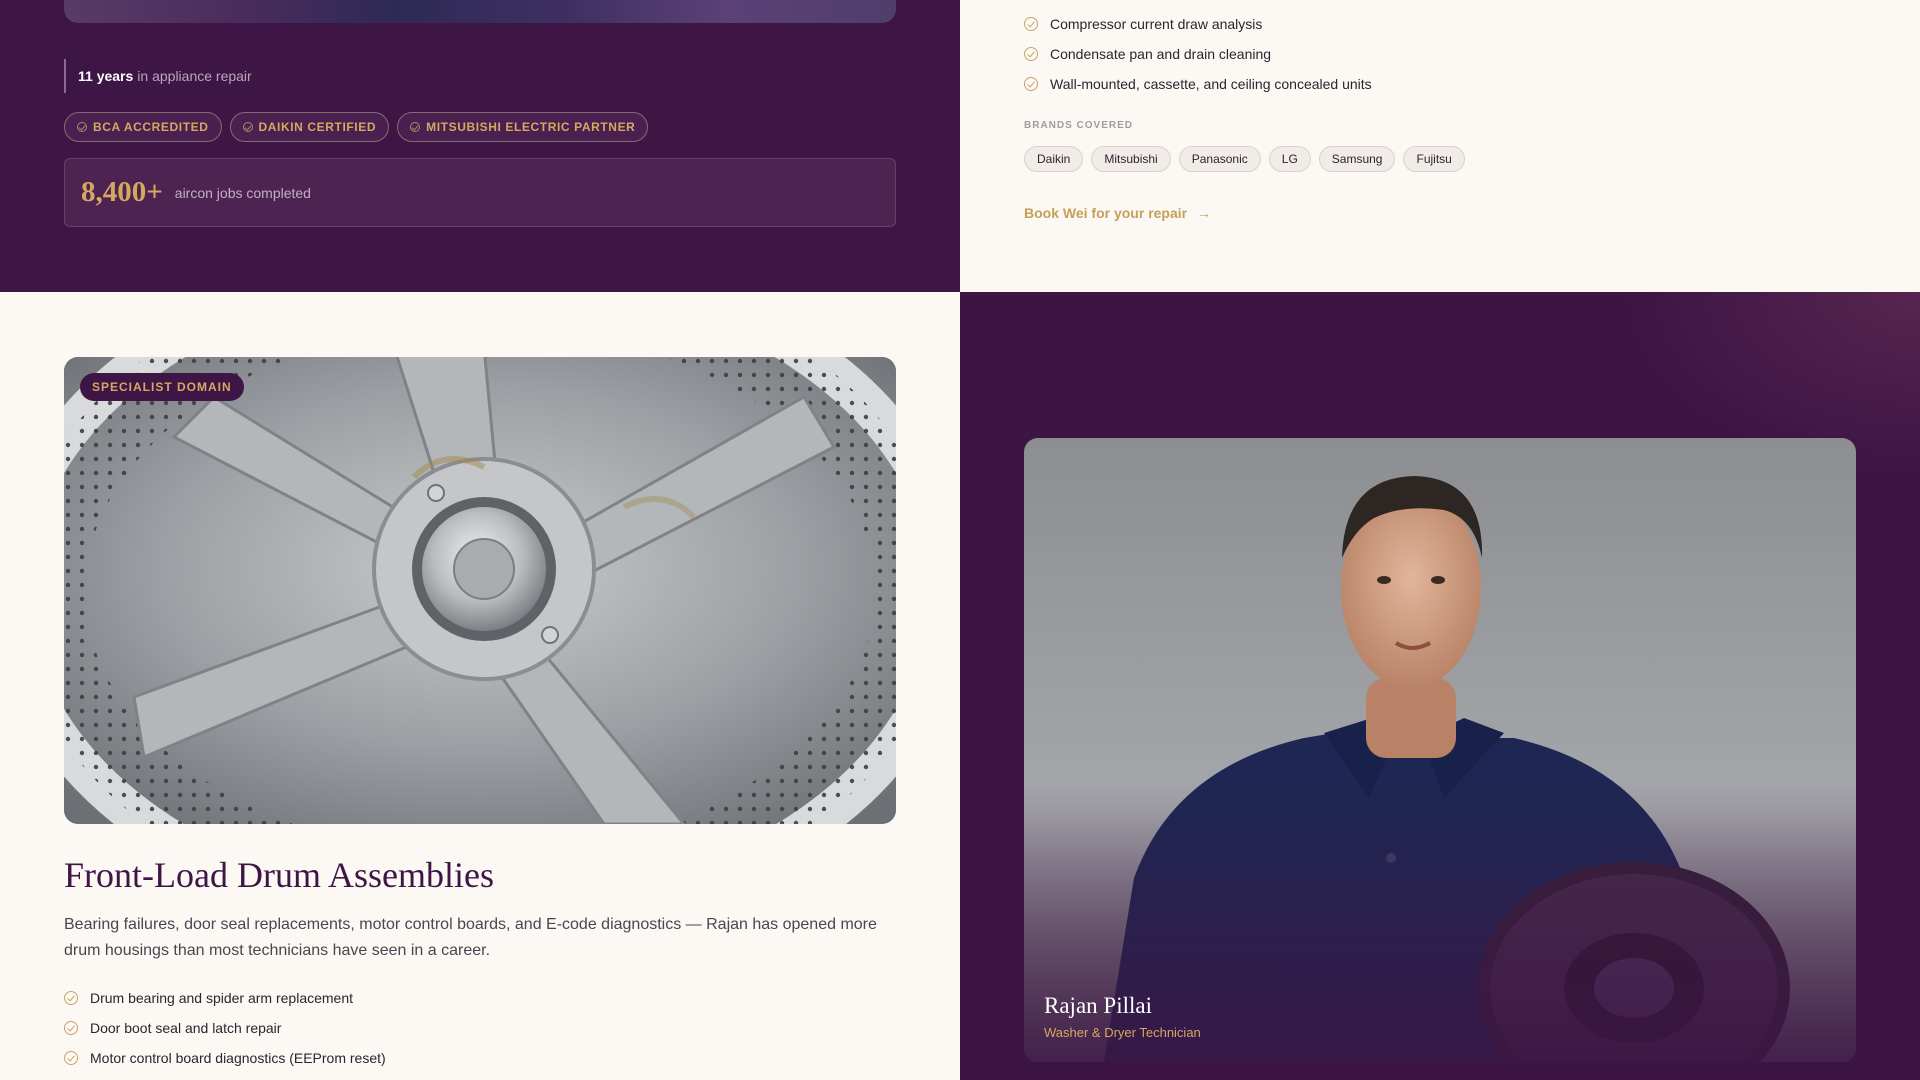 The image size is (1920, 1080). What do you see at coordinates (1156, 24) in the screenshot?
I see `list-item-label: Compressor current draw analysis` at bounding box center [1156, 24].